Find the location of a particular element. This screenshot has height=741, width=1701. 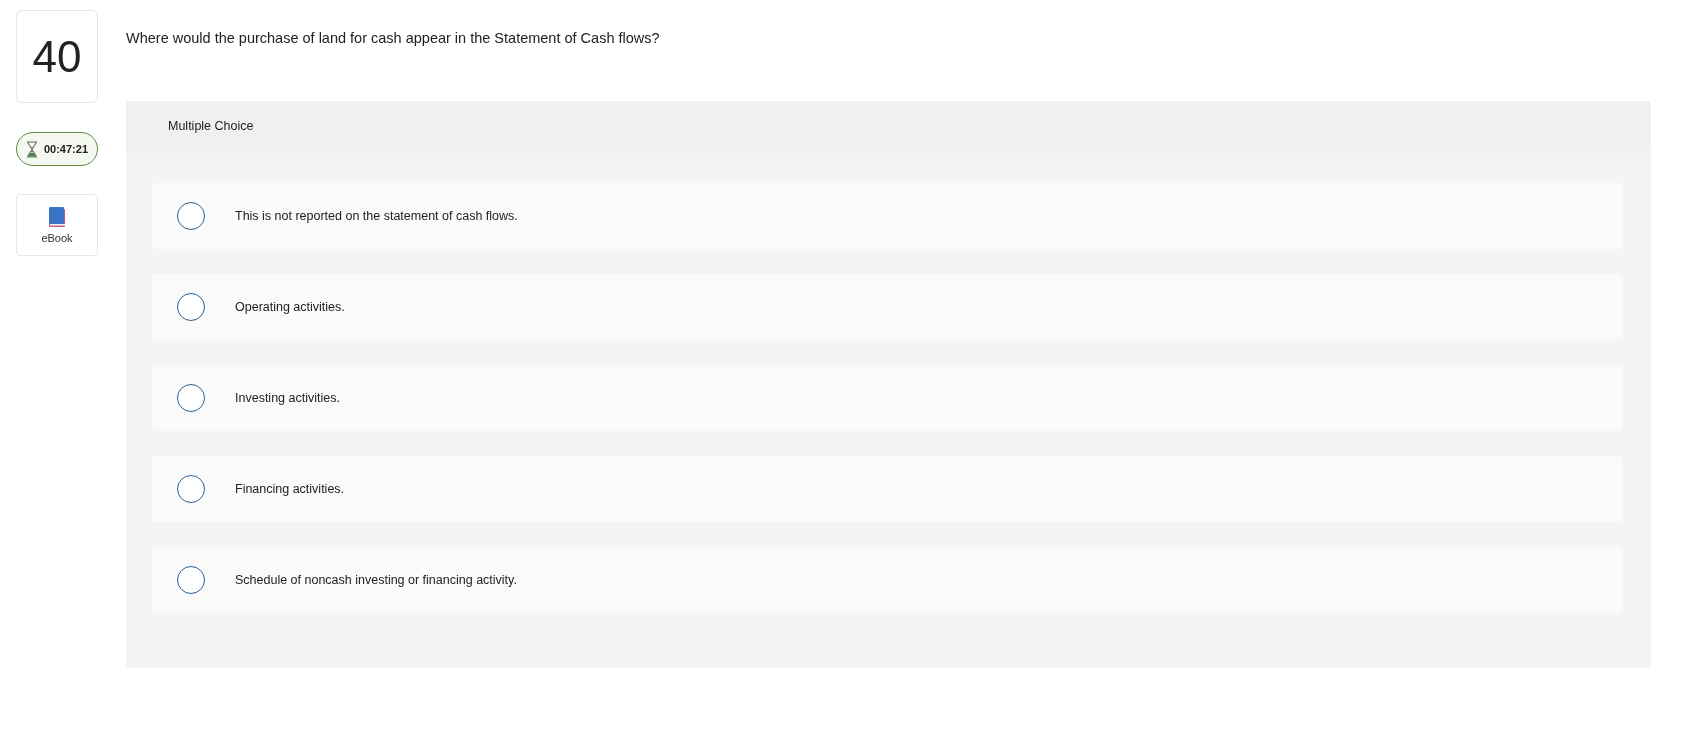

answer-option: Operating activities. is located at coordinates (887, 307).